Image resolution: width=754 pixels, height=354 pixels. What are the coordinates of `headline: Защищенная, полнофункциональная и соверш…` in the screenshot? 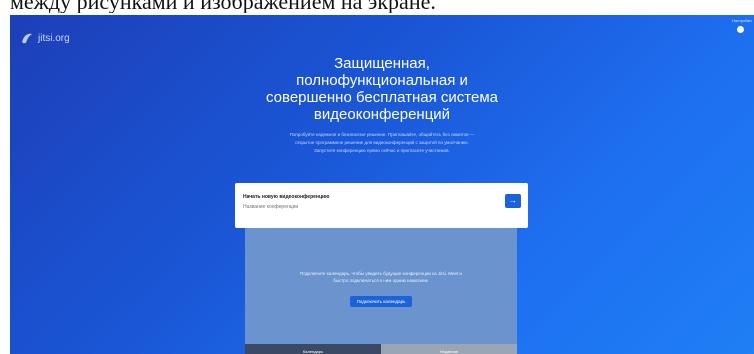 It's located at (382, 89).